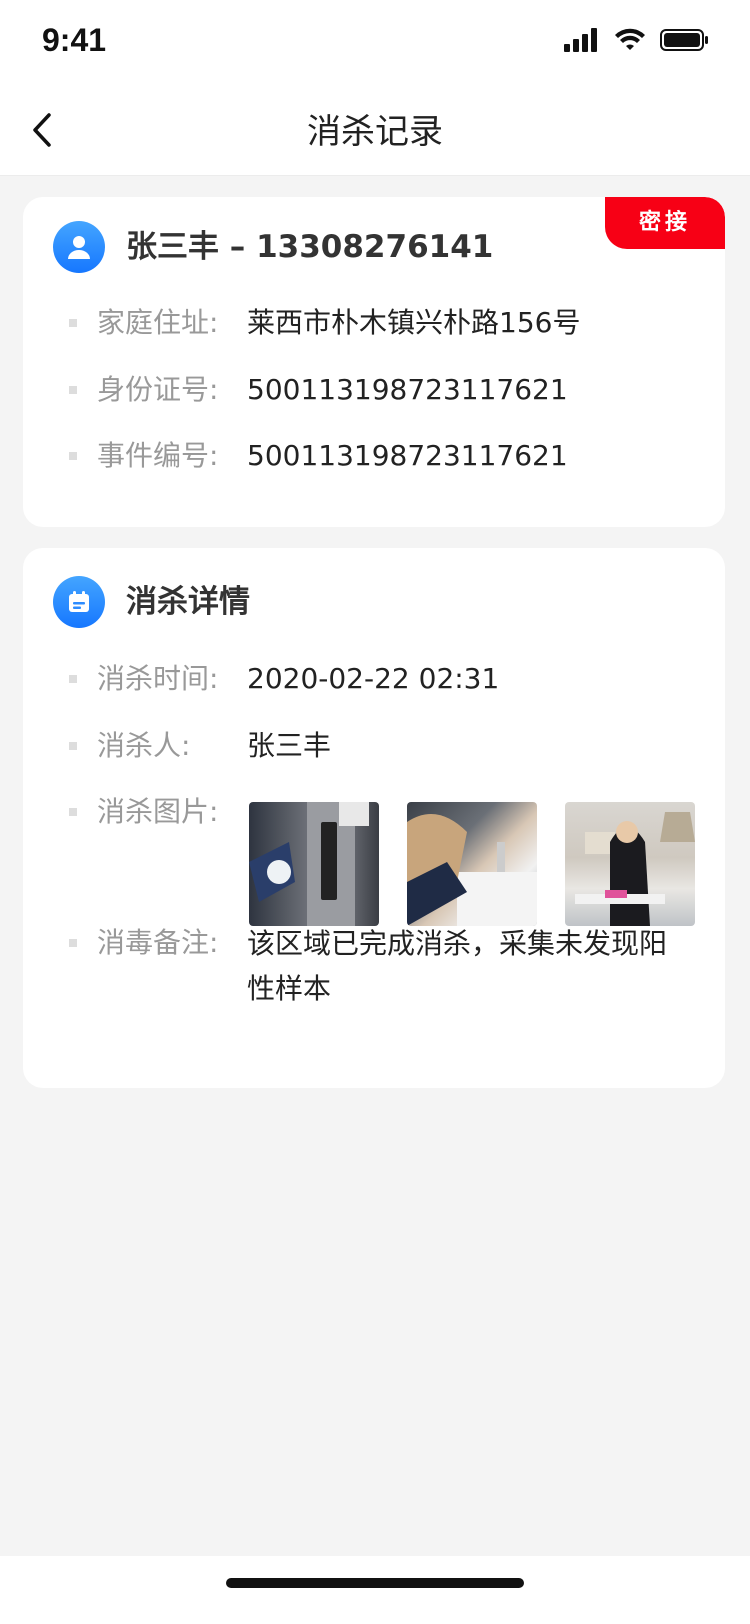 This screenshot has height=1624, width=750. I want to click on close-contact-badge: 密接, so click(665, 223).